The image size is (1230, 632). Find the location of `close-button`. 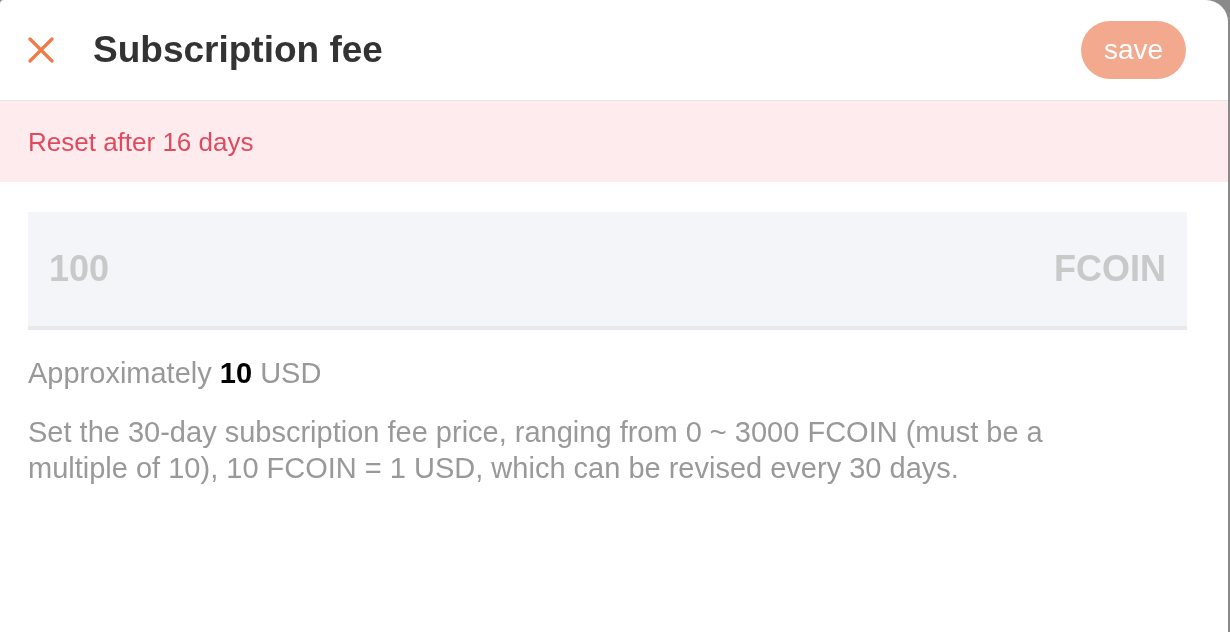

close-button is located at coordinates (41, 50).